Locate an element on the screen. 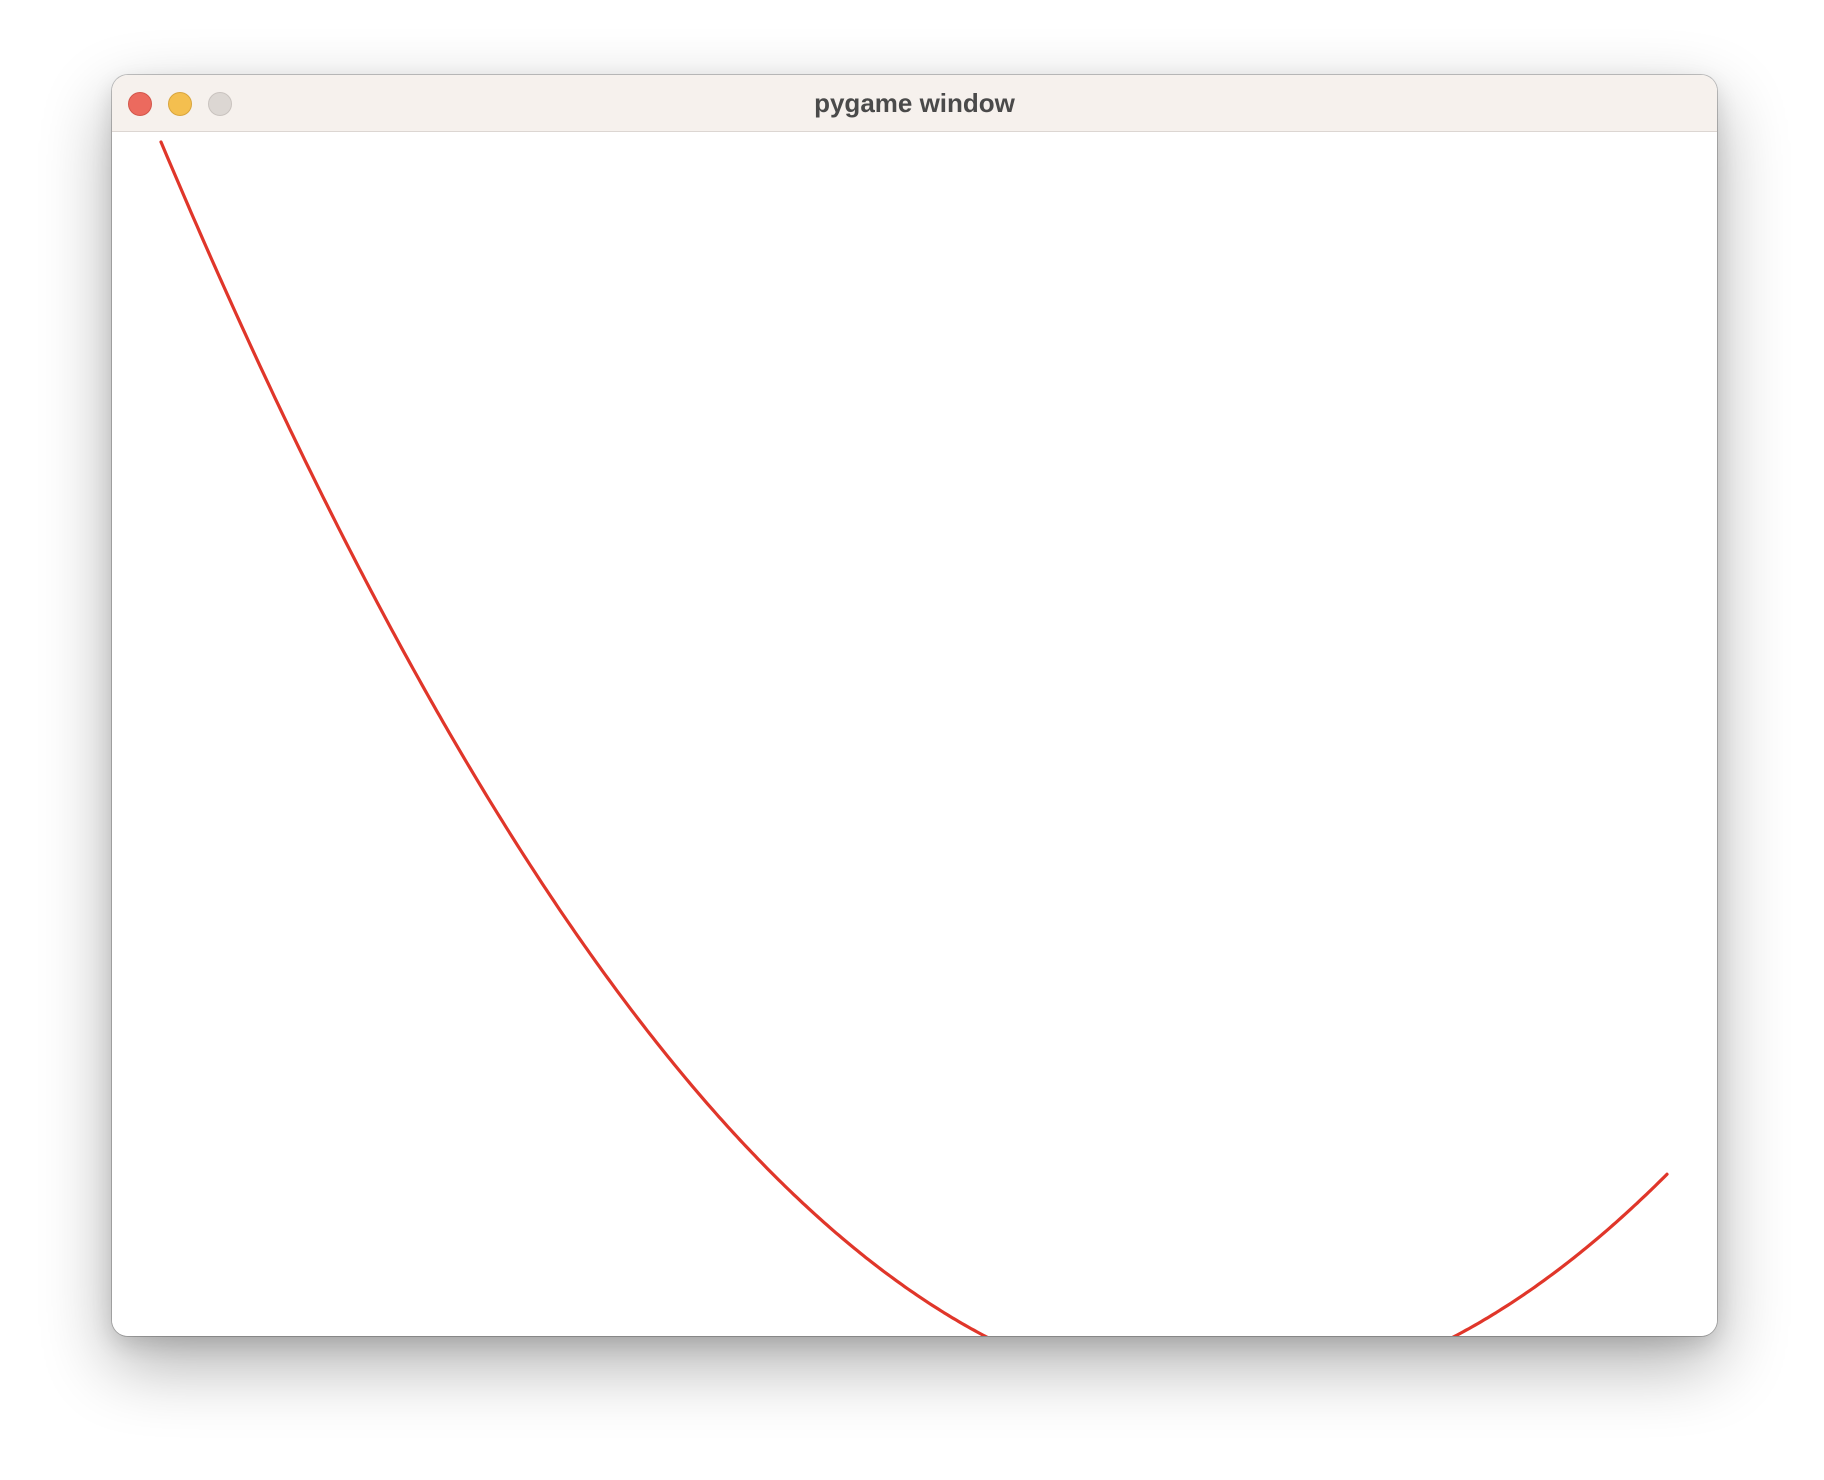 The width and height of the screenshot is (1824, 1480). window-title: pygame window is located at coordinates (914, 103).